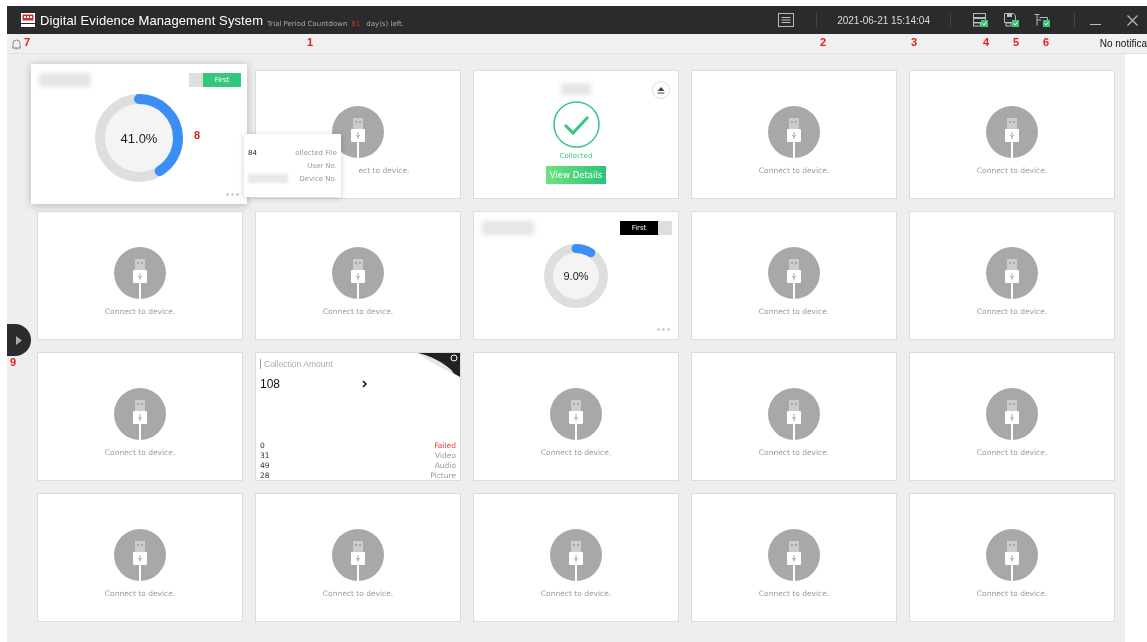 Image resolution: width=1147 pixels, height=642 pixels. What do you see at coordinates (914, 42) in the screenshot?
I see `annotation-number: 3` at bounding box center [914, 42].